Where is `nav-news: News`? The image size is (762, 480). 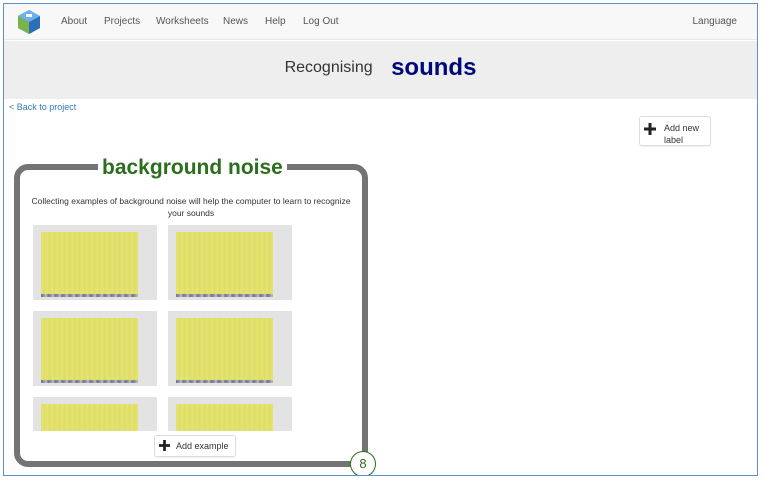
nav-news: News is located at coordinates (235, 21).